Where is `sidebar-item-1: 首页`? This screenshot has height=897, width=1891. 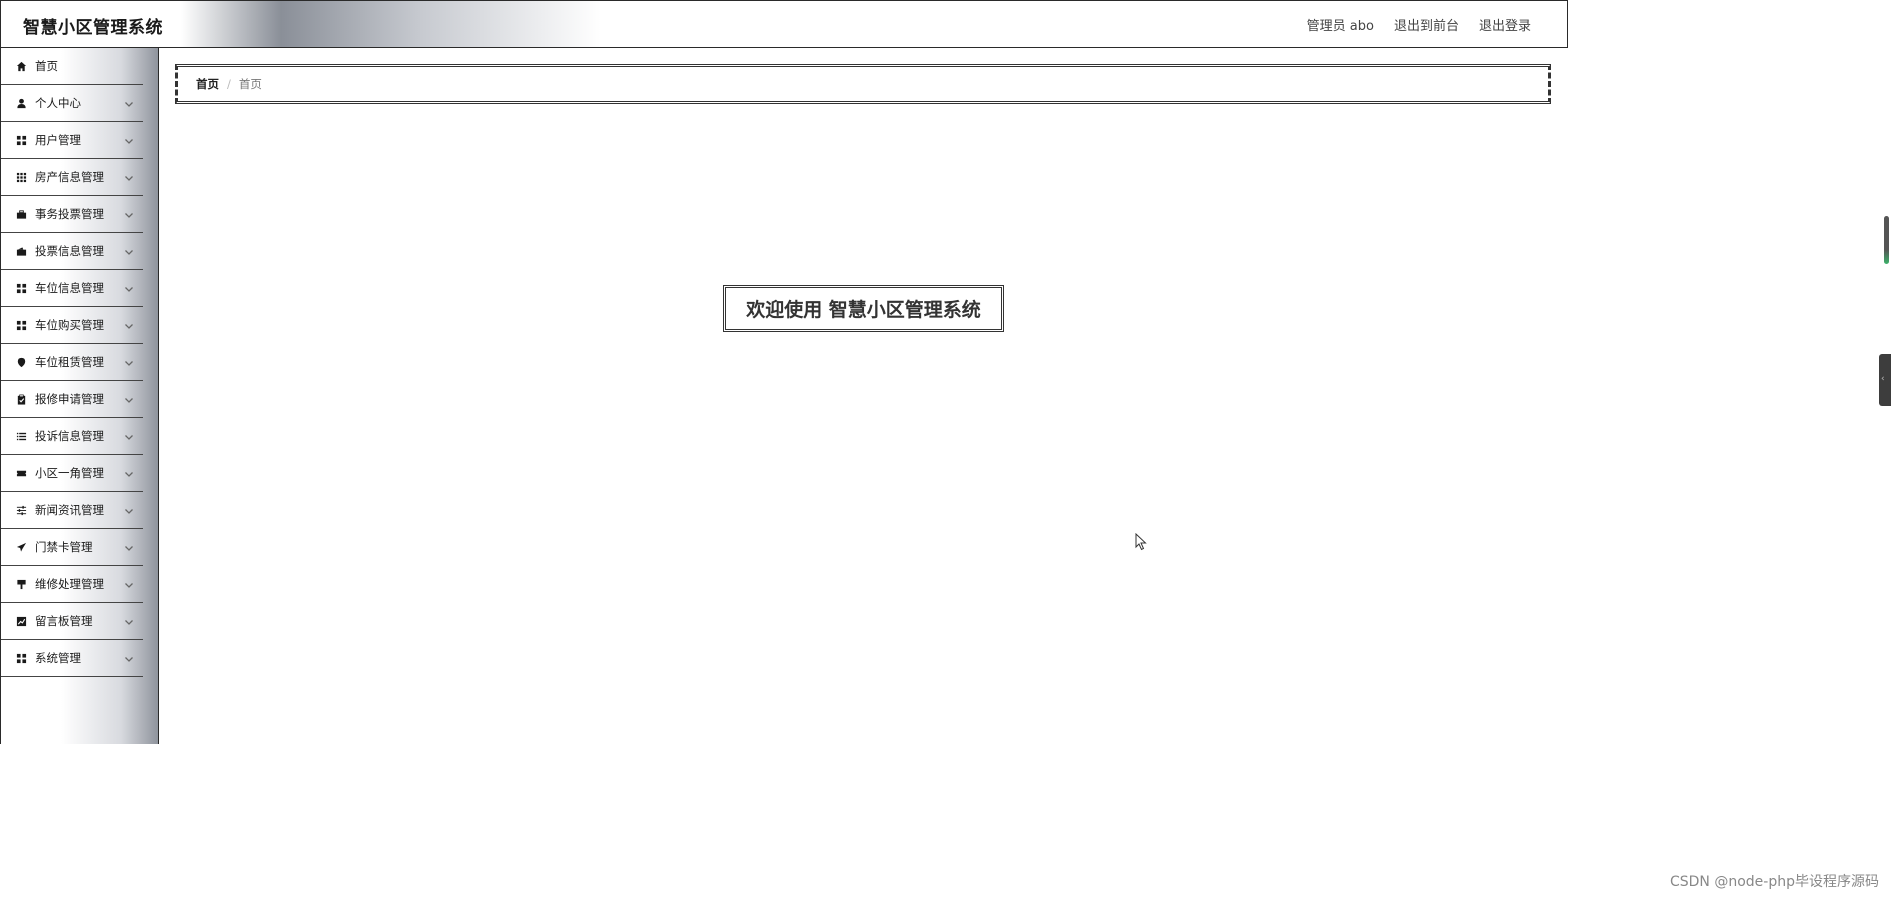 sidebar-item-1: 首页 is located at coordinates (72, 66).